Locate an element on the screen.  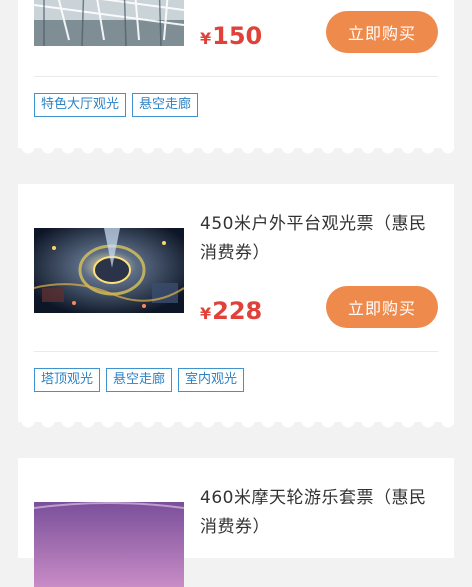
ticket-title: 460米摩天轮游乐套票（惠民消费券） is located at coordinates (320, 513).